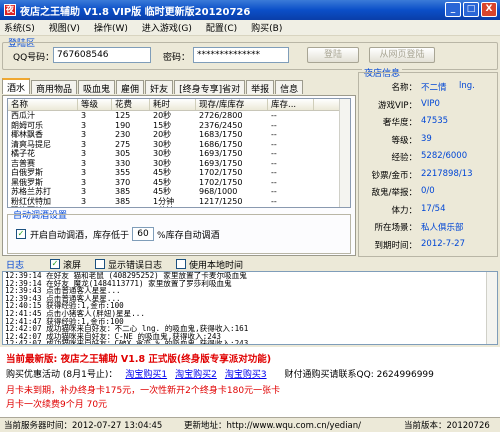 The width and height of the screenshot is (500, 432). I want to click on info-value: 39, so click(426, 138).